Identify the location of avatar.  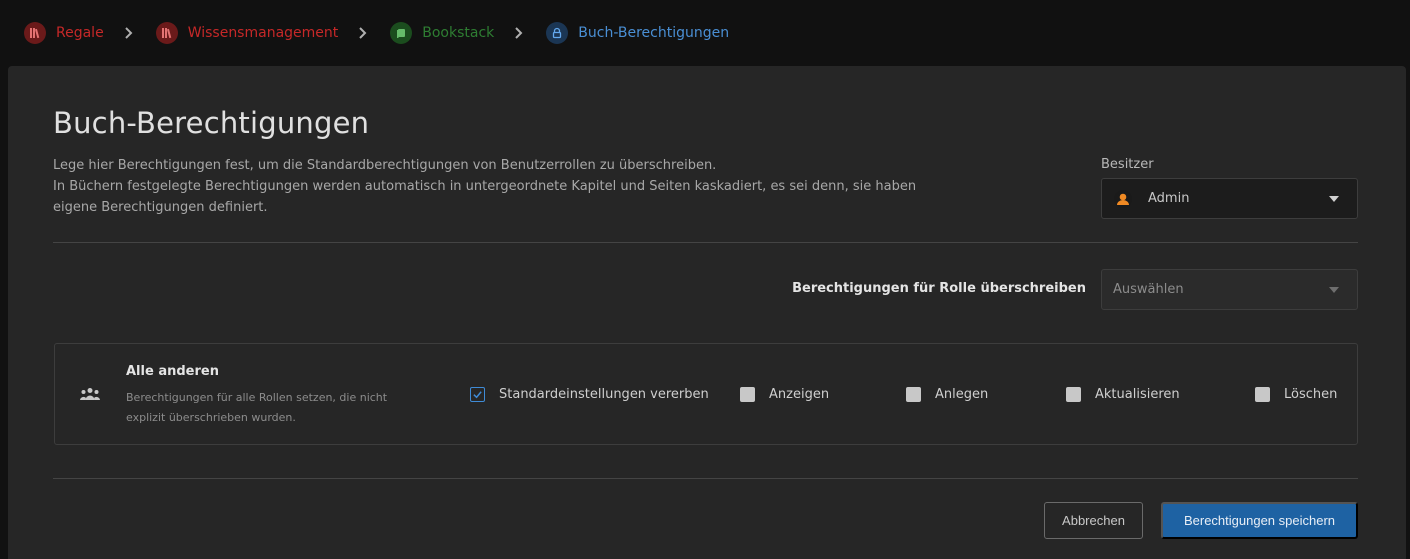
(1123, 198).